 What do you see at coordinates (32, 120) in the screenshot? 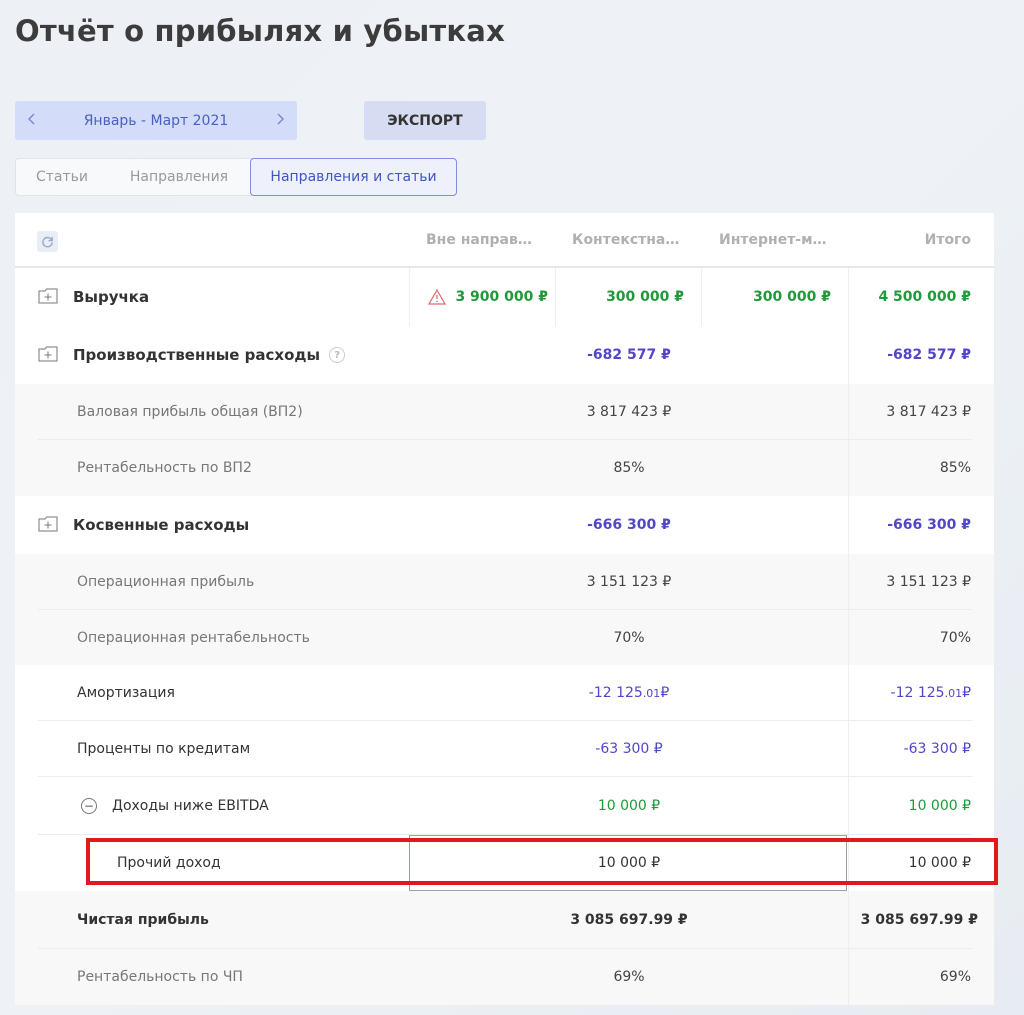
I see `chevron-left-icon` at bounding box center [32, 120].